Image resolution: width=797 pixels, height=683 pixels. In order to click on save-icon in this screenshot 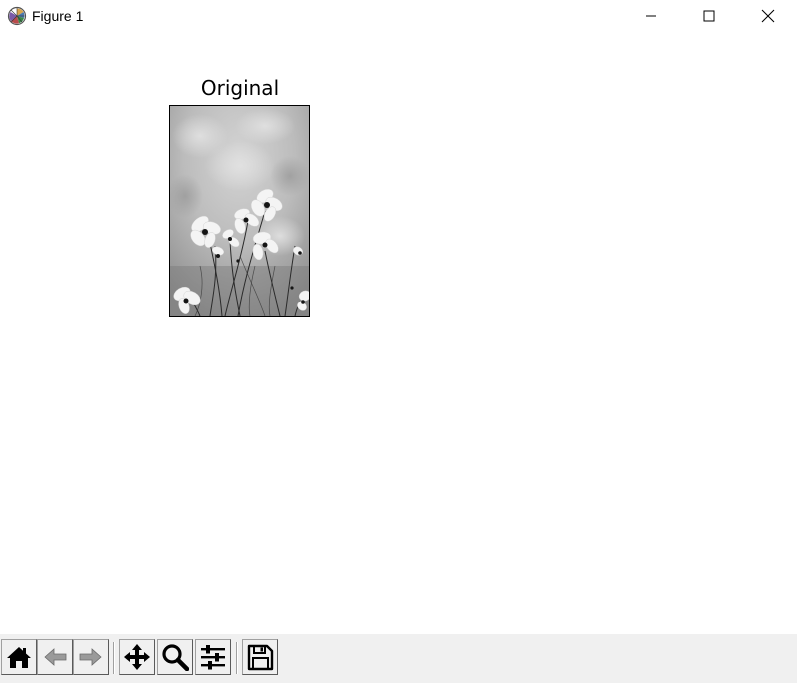, I will do `click(260, 657)`.